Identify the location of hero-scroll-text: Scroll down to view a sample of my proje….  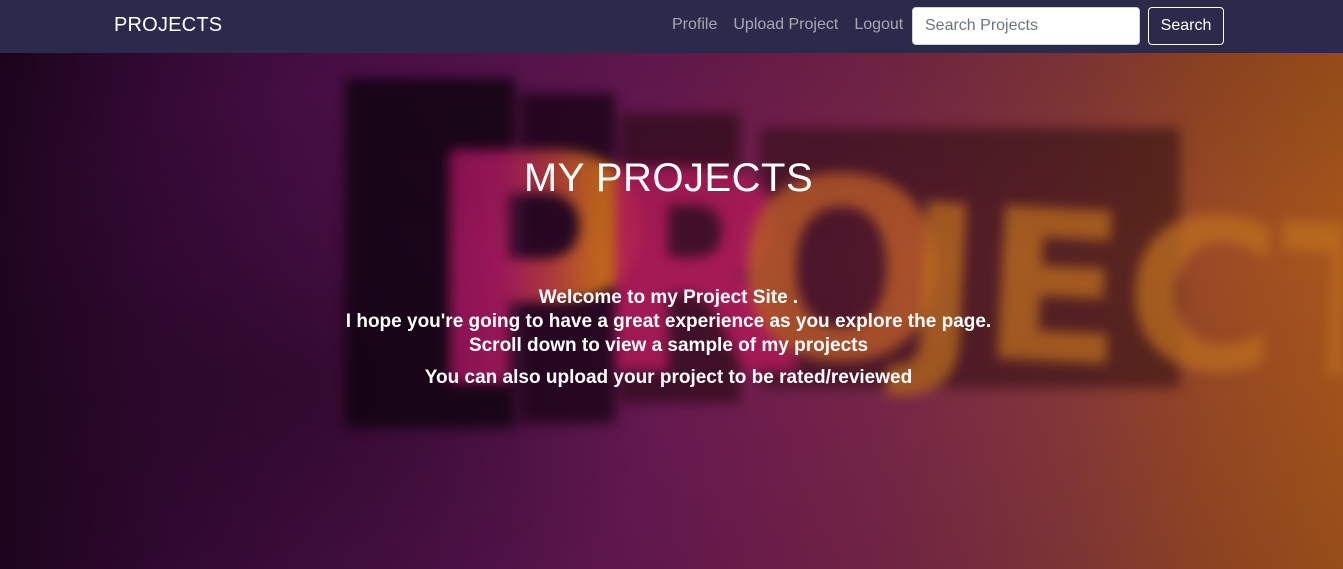
(668, 345).